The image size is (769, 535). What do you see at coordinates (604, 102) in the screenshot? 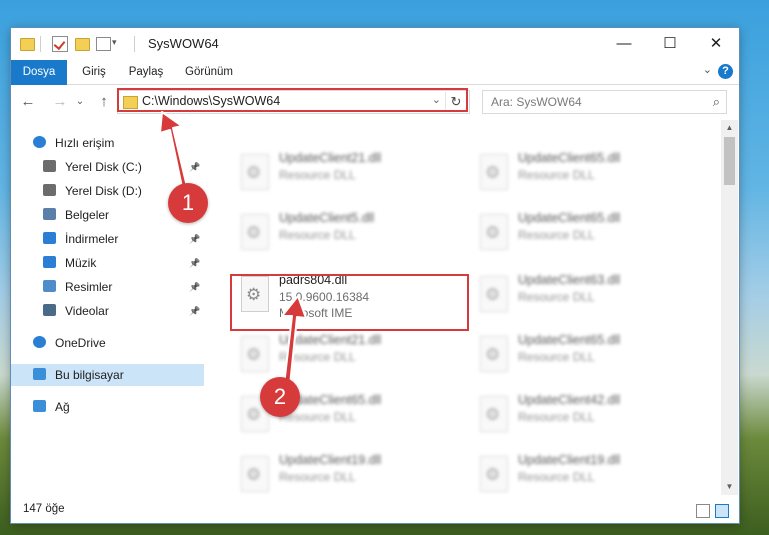
I see `search-input: Ara: SysWOW64 ⌕` at bounding box center [604, 102].